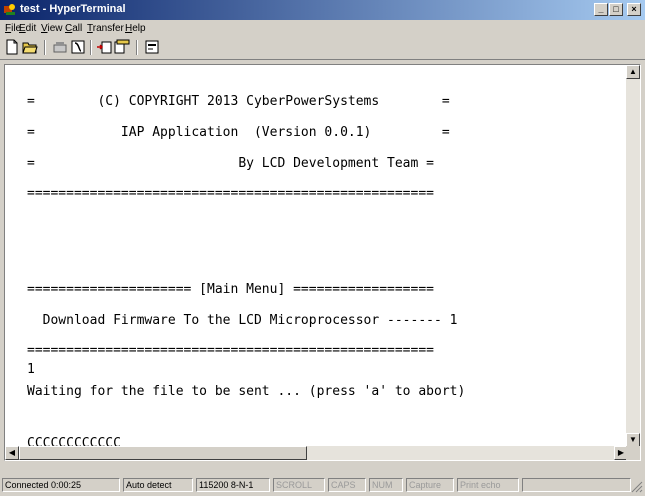 The width and height of the screenshot is (645, 496). I want to click on terminal-line: = By LCD Development Team =, so click(230, 163).